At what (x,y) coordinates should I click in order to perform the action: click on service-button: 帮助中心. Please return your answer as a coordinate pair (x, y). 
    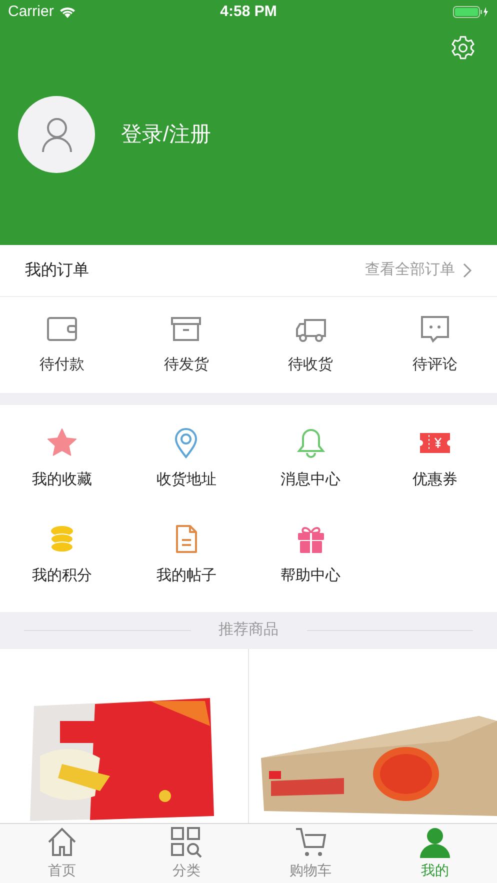
    Looking at the image, I should click on (310, 555).